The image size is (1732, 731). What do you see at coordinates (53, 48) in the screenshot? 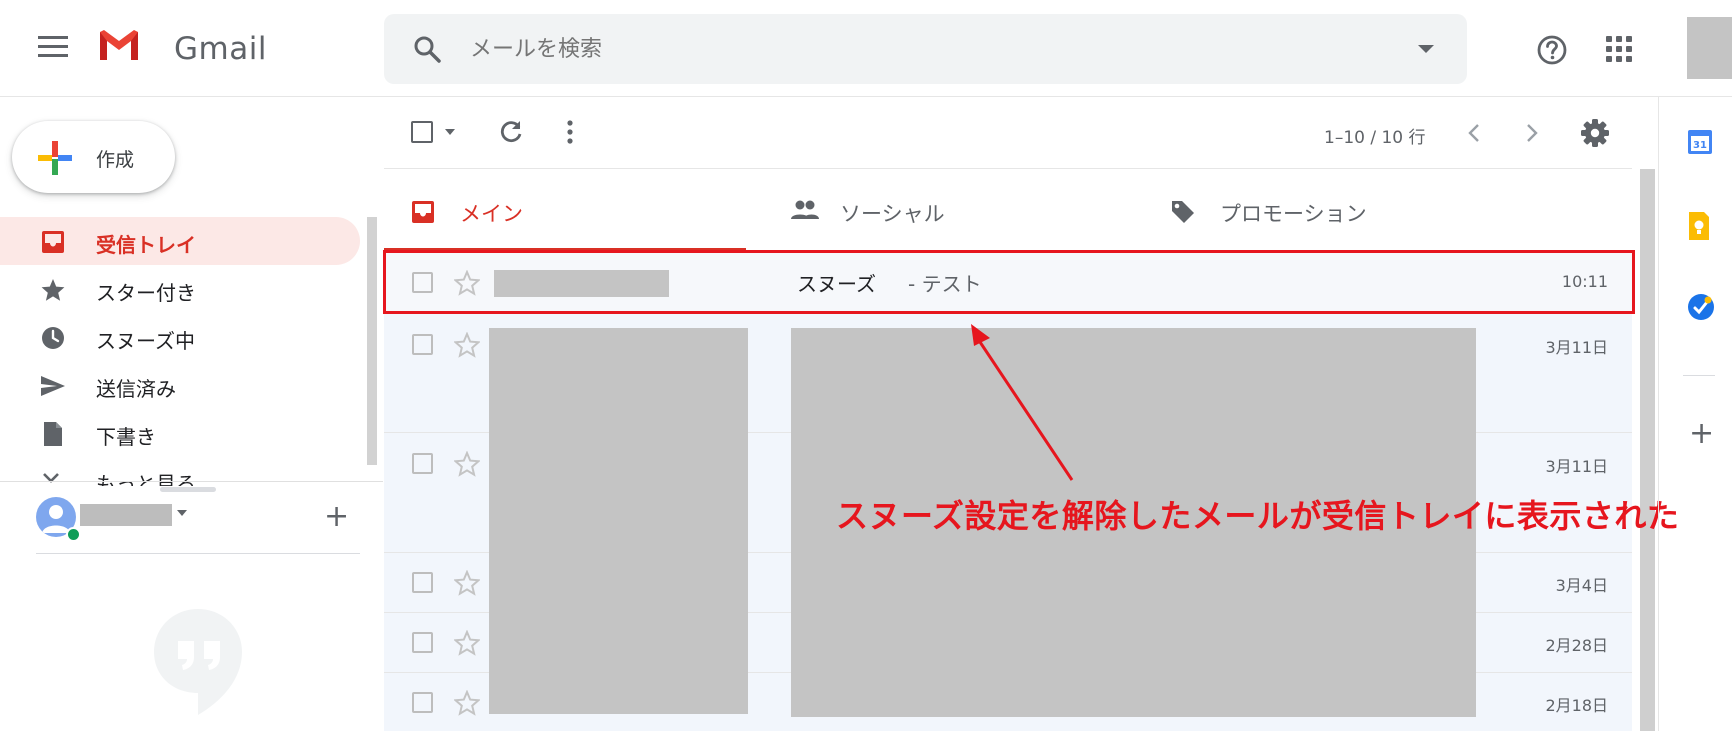
I see `main-menu-icon` at bounding box center [53, 48].